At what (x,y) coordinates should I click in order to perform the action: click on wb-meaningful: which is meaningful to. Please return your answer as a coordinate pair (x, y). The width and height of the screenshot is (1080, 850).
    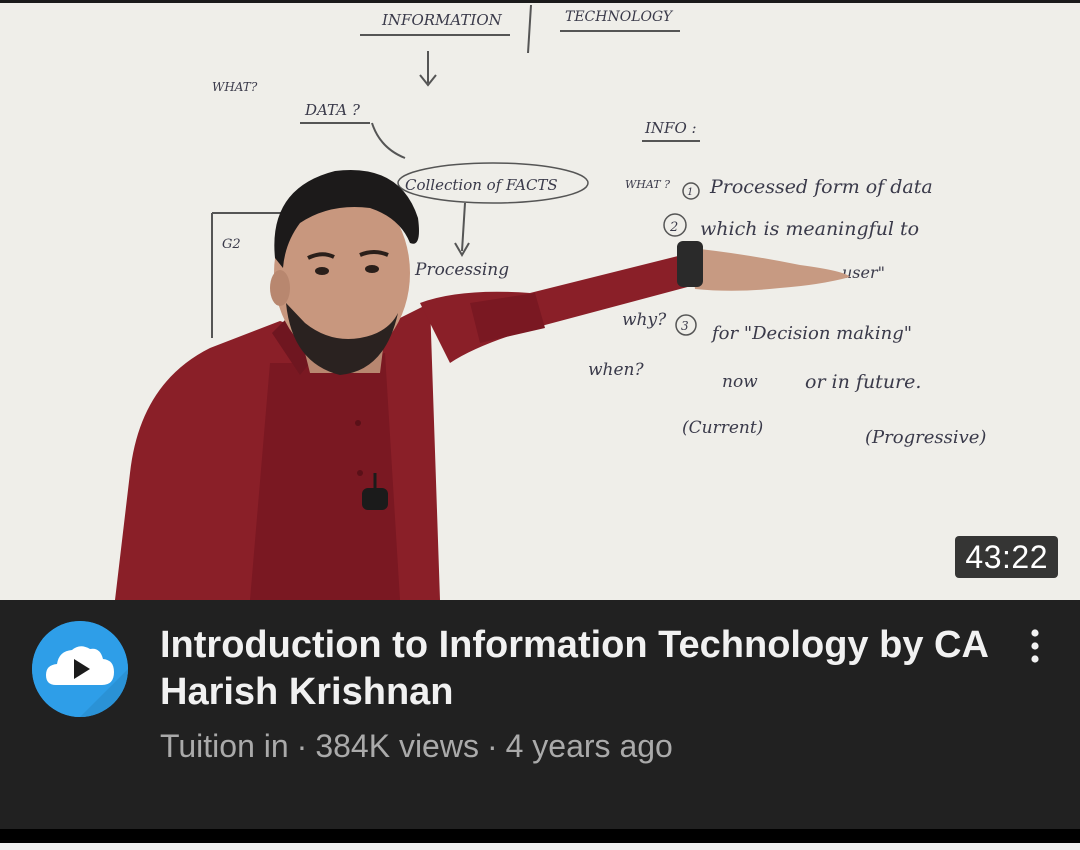
    Looking at the image, I should click on (809, 229).